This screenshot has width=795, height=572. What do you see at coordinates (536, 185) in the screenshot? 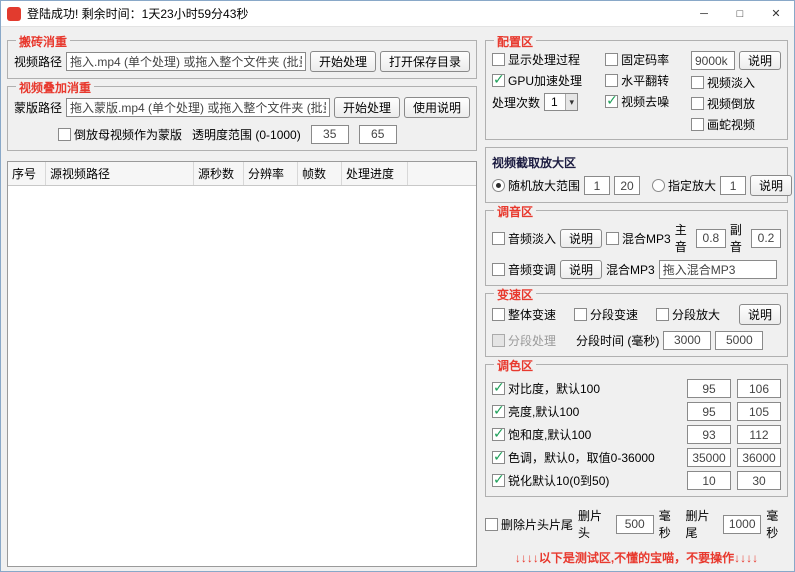
I see `random-zoom-radio: 随机放大范围` at bounding box center [536, 185].